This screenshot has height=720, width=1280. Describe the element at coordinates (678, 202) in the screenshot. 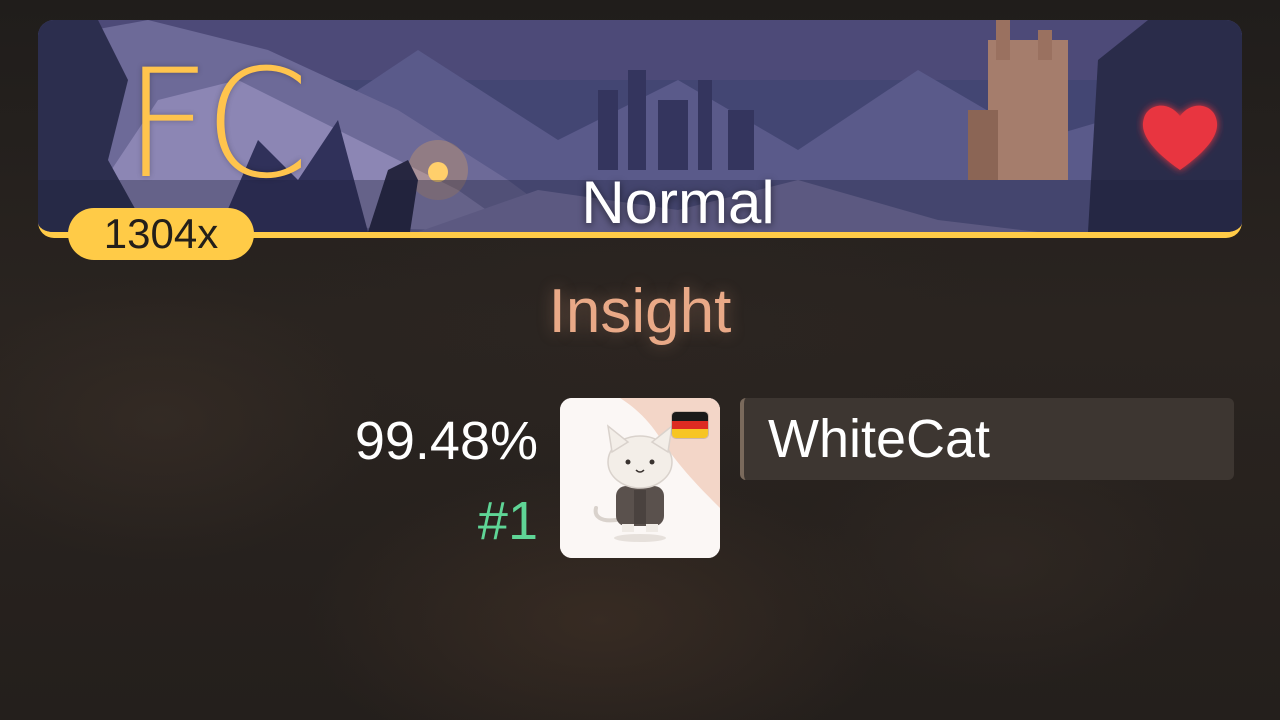

I see `difficulty-label: Normal` at that location.